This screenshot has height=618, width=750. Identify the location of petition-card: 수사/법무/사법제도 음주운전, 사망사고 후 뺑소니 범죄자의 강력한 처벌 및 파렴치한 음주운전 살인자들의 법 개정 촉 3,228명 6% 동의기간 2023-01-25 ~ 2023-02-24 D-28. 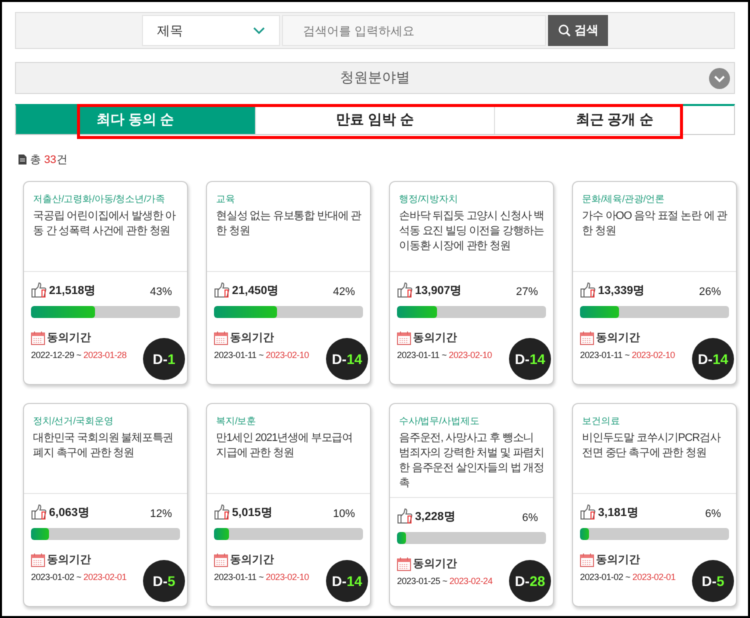
(471, 505).